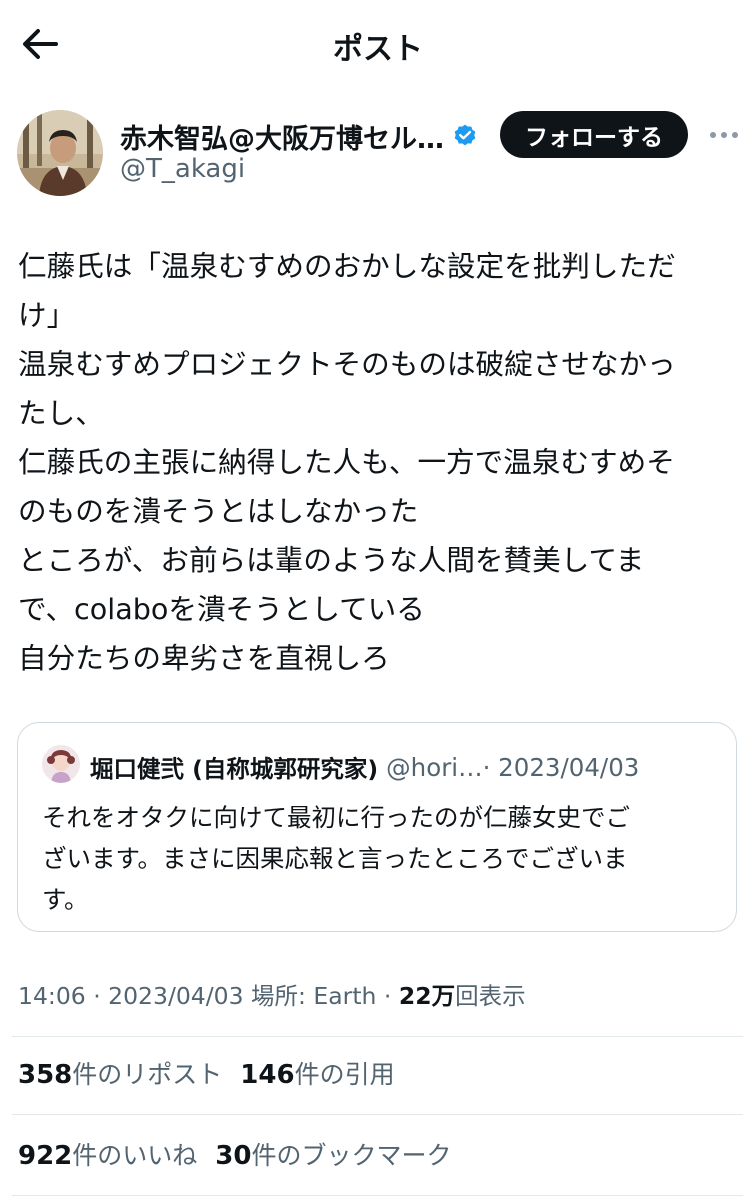  I want to click on bookmarks-stat: 30件のブックマーク, so click(333, 1156).